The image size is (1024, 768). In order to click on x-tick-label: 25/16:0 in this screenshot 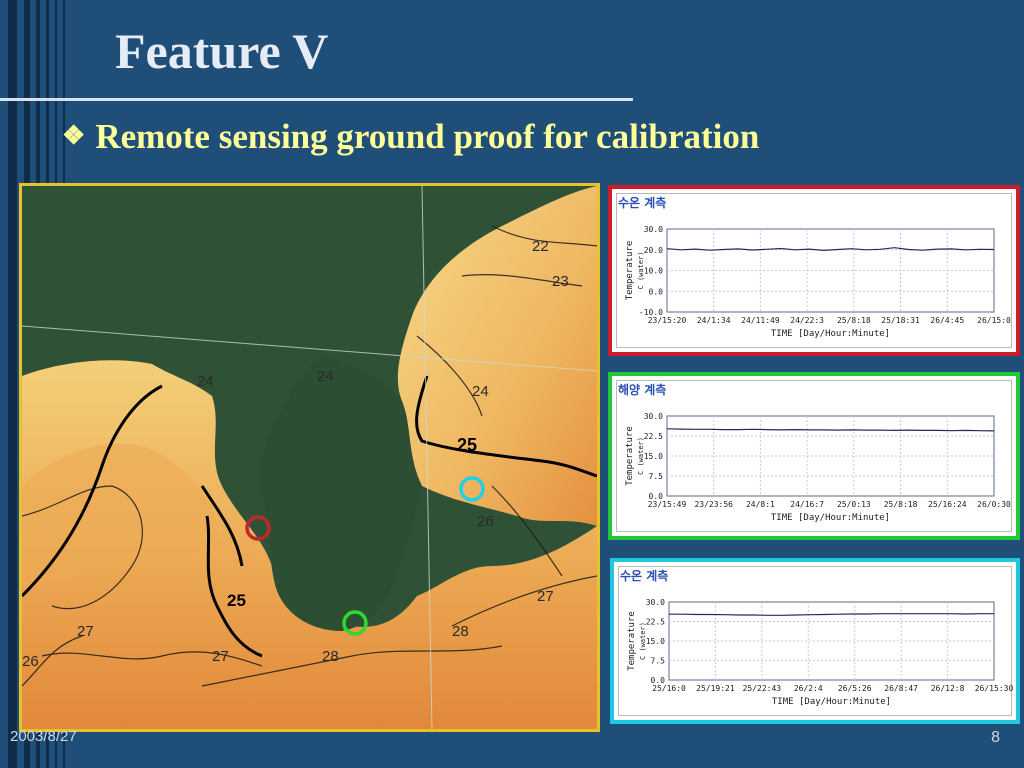, I will do `click(669, 688)`.